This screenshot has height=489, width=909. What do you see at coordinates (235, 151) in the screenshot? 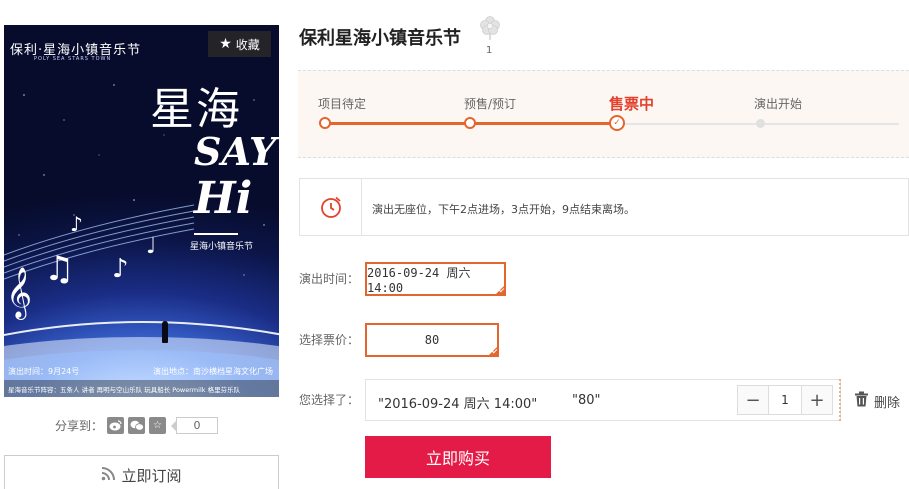
I see `poster-say: SAY` at bounding box center [235, 151].